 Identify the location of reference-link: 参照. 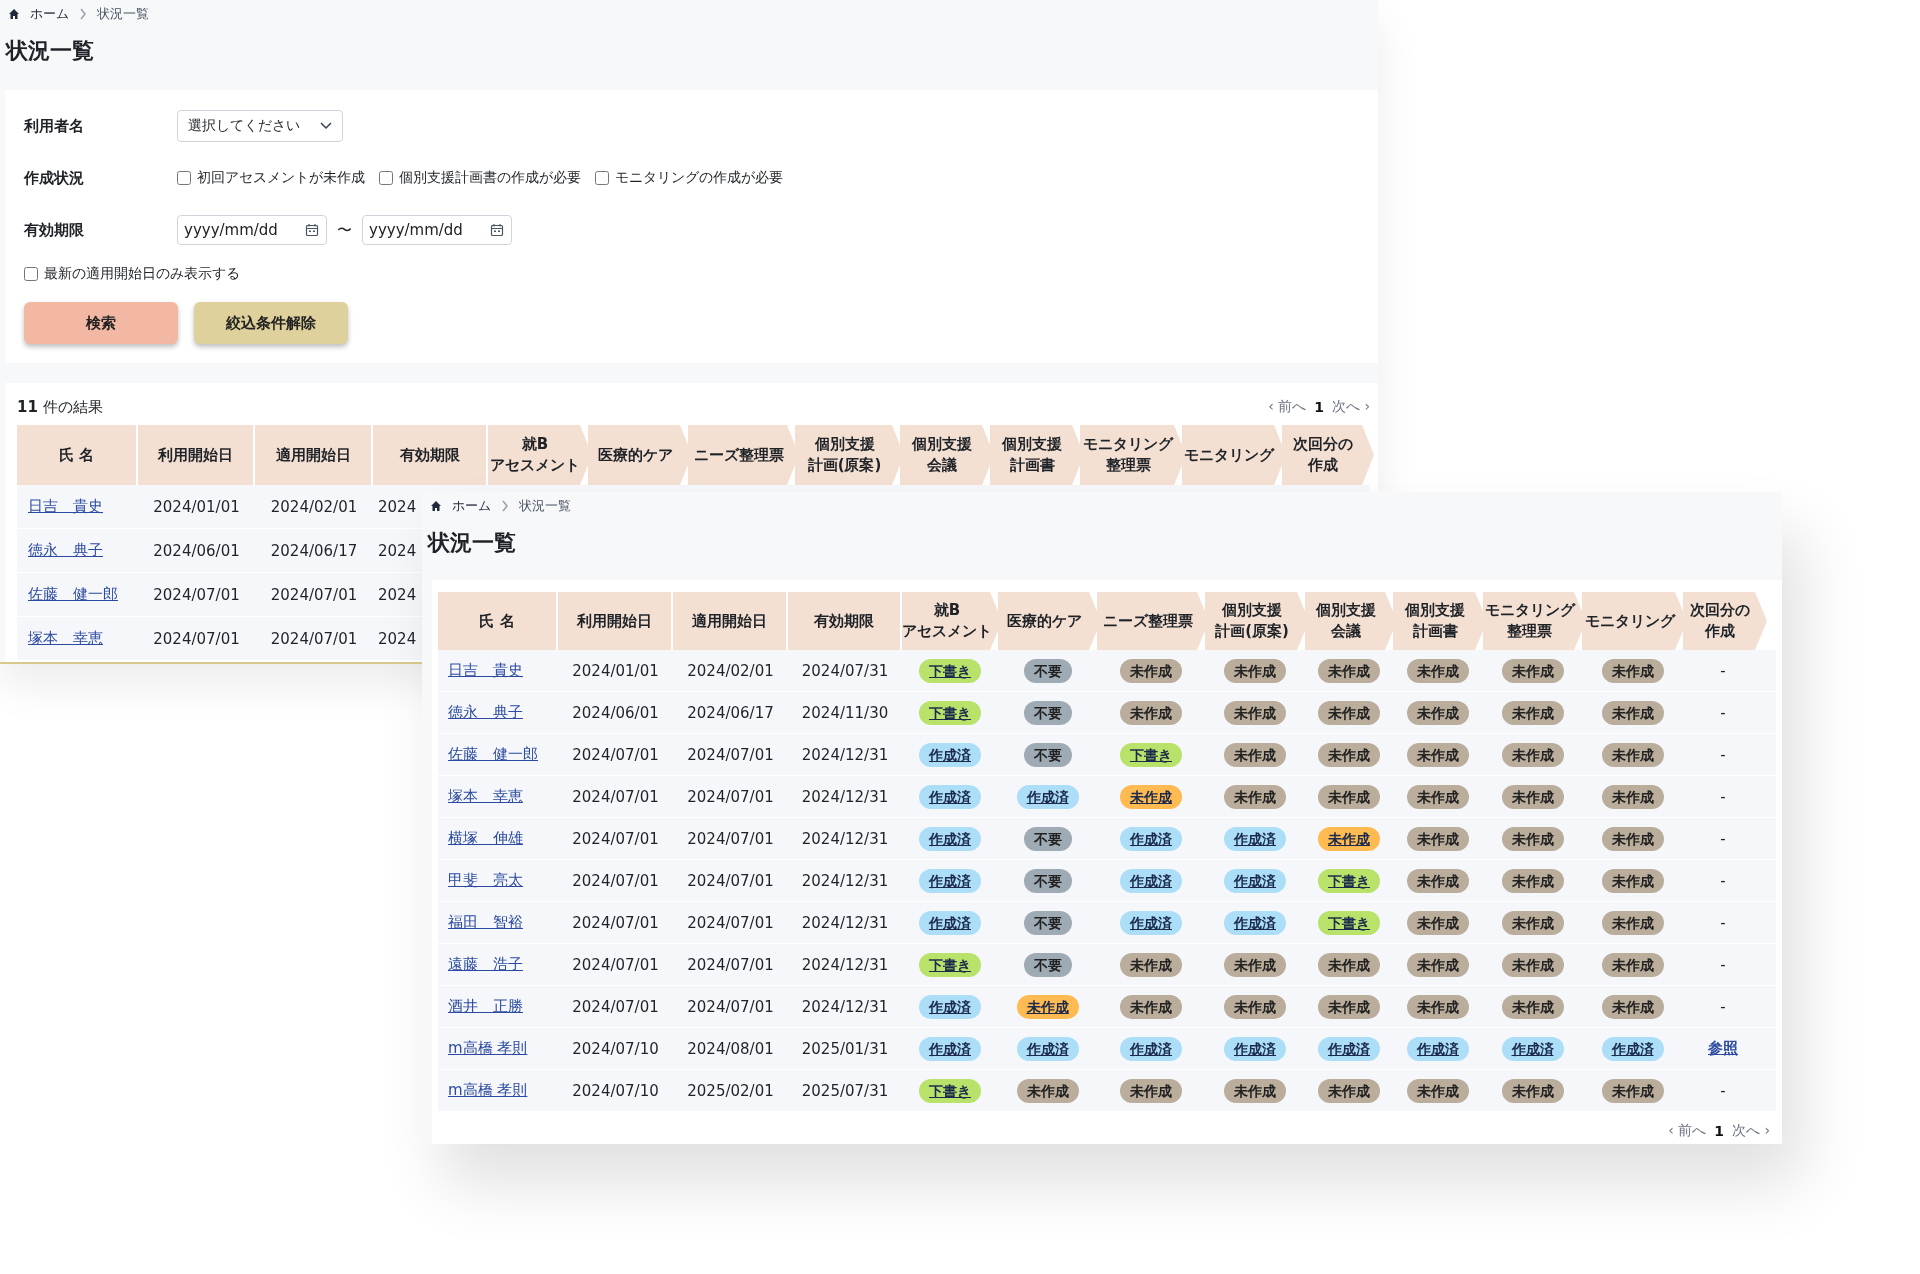
(1723, 1048).